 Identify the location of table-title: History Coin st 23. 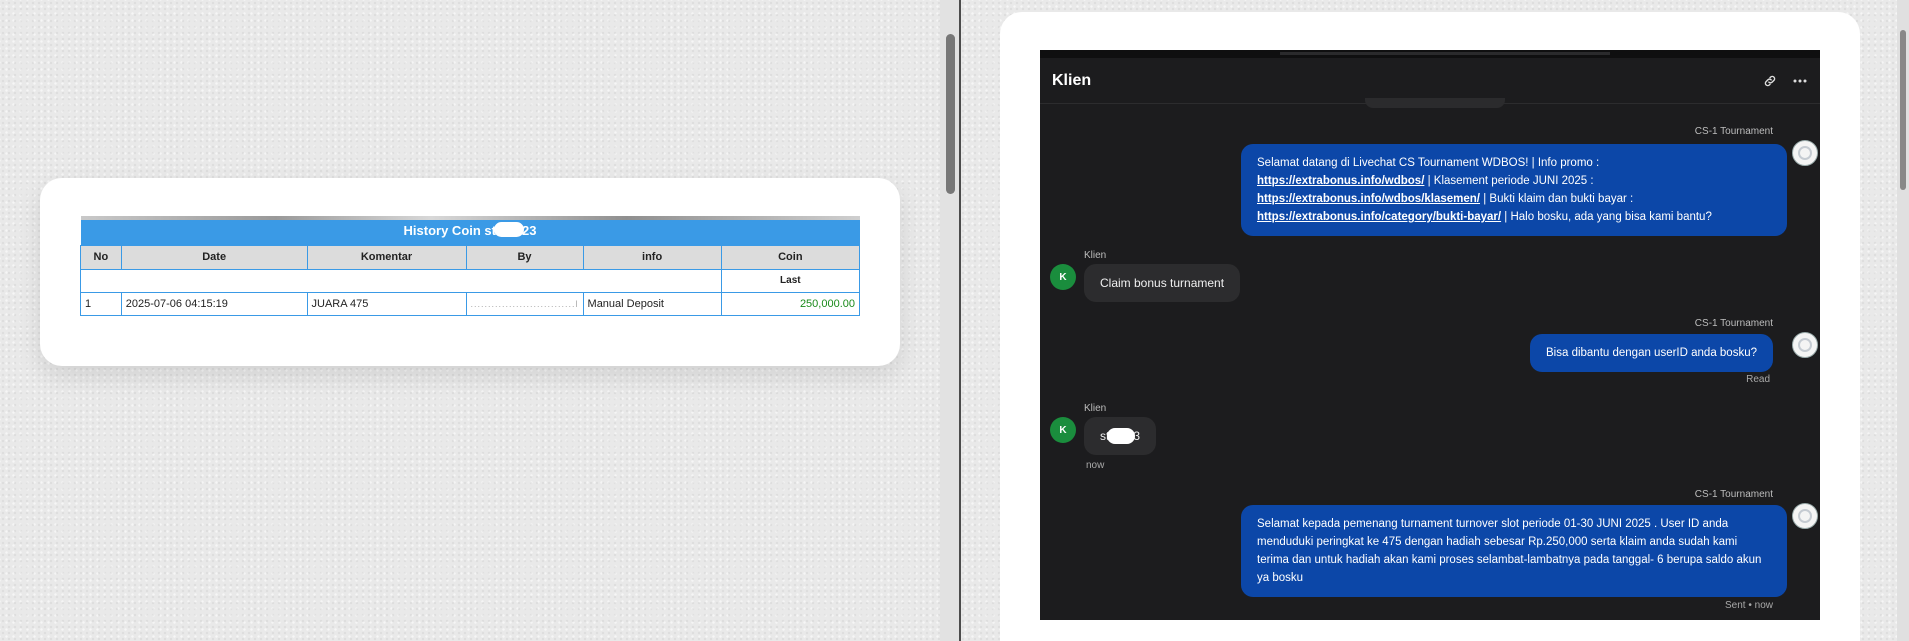
(470, 230).